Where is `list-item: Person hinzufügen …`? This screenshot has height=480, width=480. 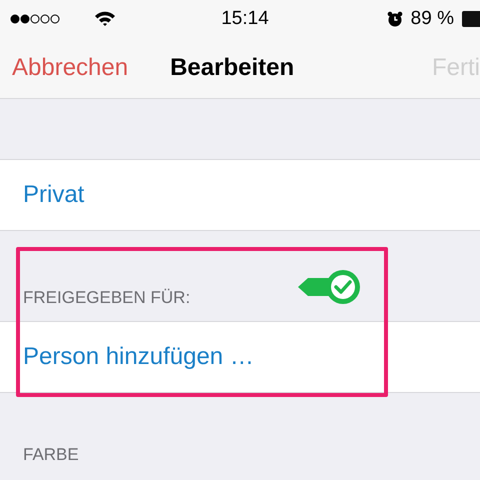 list-item: Person hinzufügen … is located at coordinates (240, 357).